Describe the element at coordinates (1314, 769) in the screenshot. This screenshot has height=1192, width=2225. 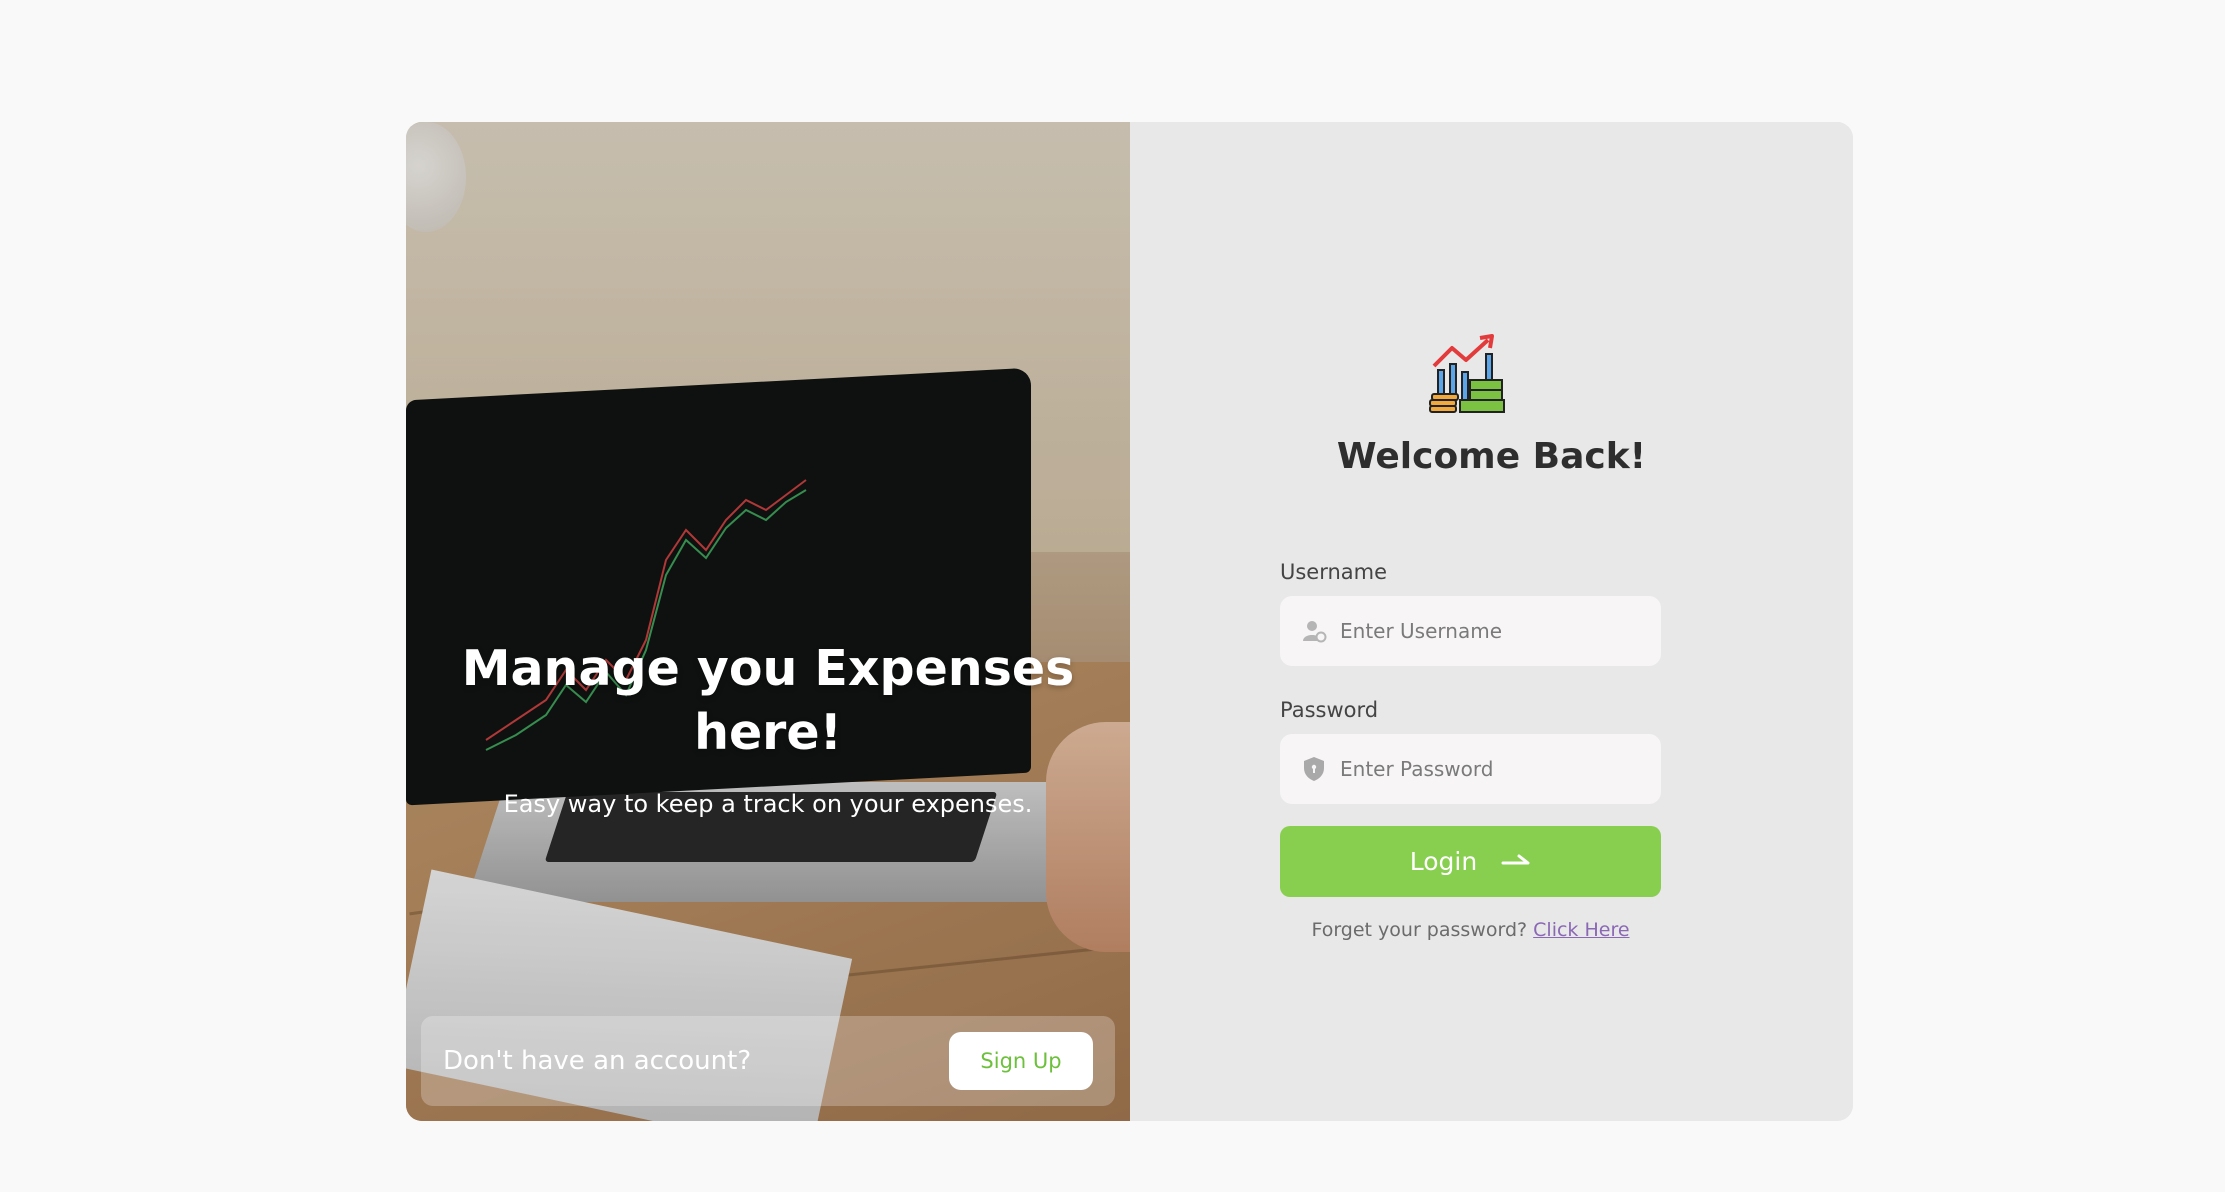
I see `shield-icon` at that location.